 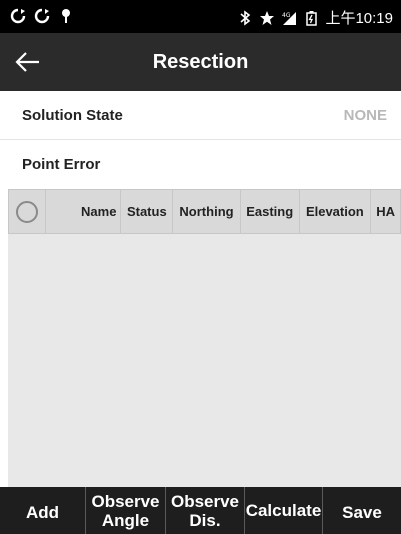 I want to click on observe-distance-button: Observe Dis., so click(x=205, y=510).